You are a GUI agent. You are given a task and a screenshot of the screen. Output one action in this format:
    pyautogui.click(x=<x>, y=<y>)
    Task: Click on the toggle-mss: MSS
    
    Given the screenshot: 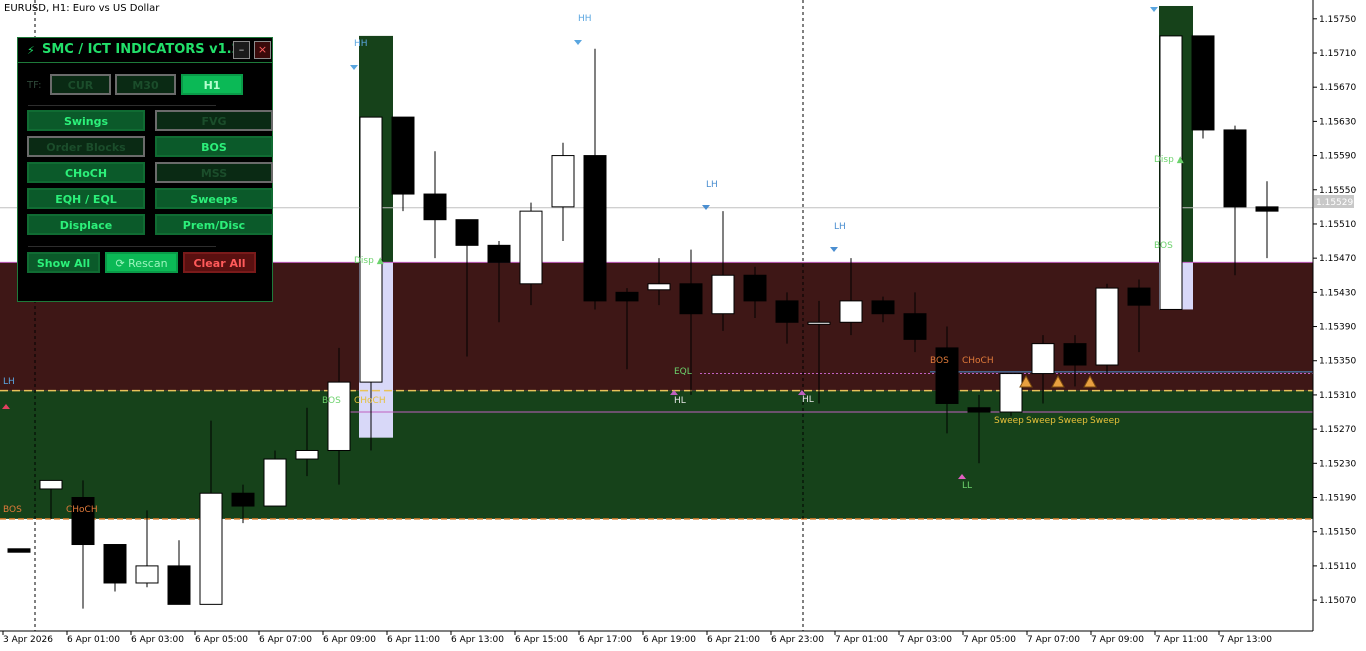 What is the action you would take?
    pyautogui.click(x=214, y=172)
    